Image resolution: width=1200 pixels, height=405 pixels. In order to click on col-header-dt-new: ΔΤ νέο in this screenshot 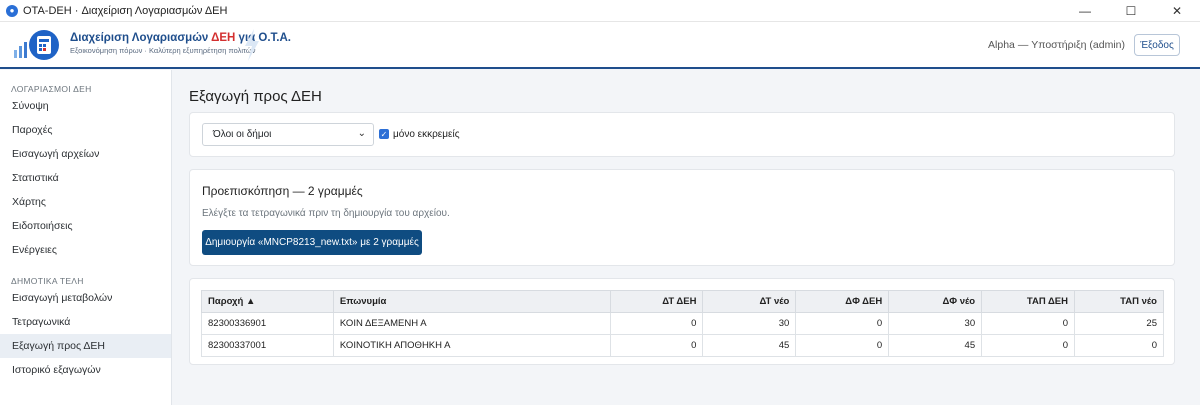, I will do `click(749, 301)`.